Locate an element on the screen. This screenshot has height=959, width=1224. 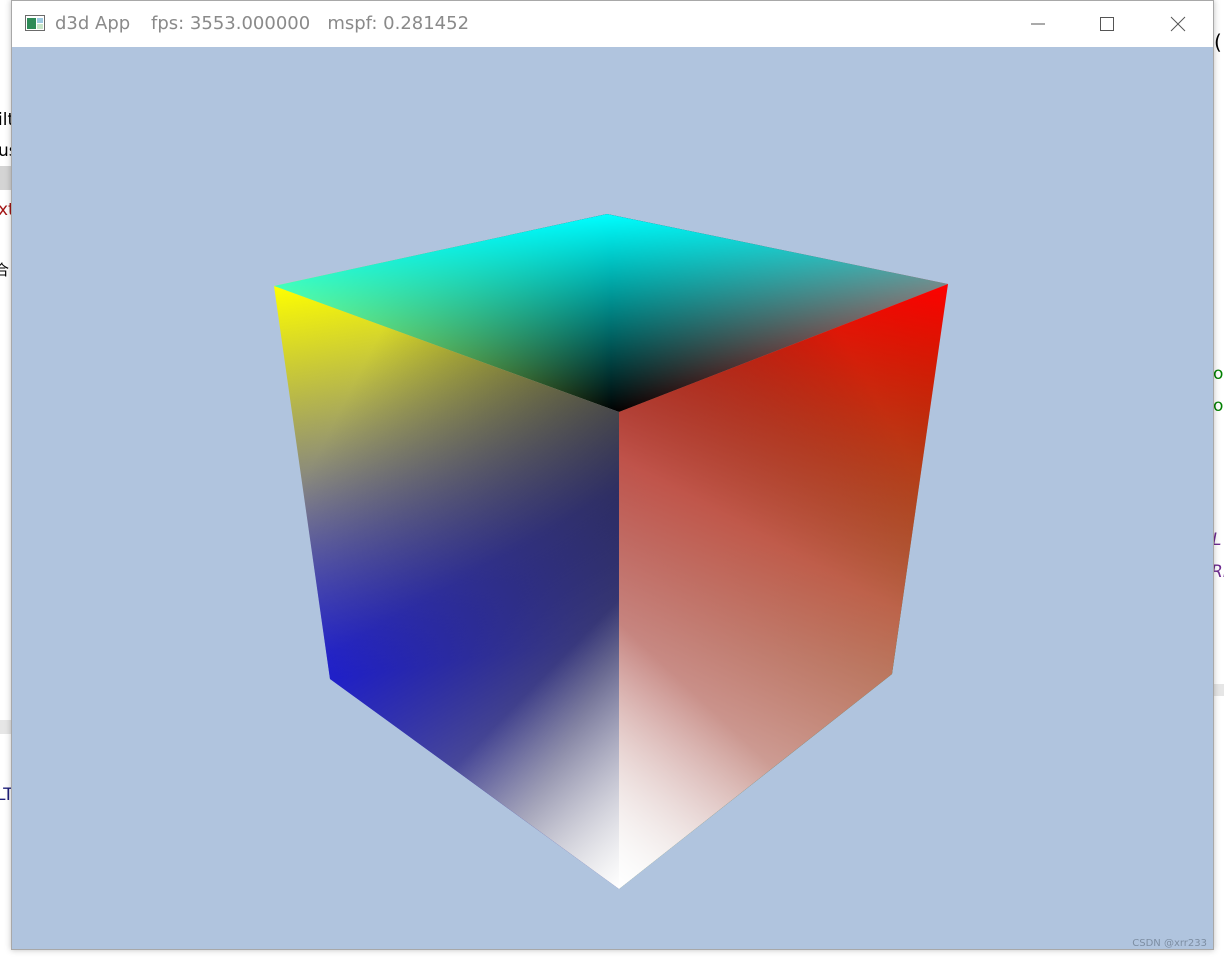
close-icon is located at coordinates (1178, 24).